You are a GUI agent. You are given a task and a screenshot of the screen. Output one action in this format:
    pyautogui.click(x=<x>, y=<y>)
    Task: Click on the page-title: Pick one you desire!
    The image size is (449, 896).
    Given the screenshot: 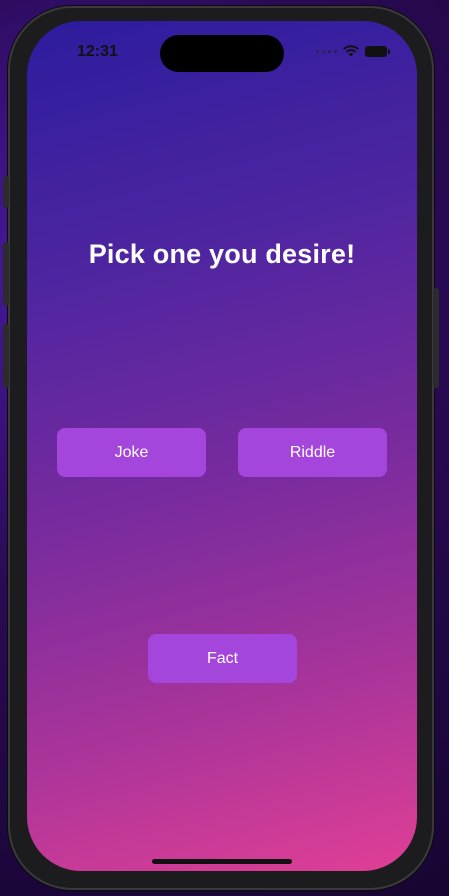 What is the action you would take?
    pyautogui.click(x=222, y=254)
    